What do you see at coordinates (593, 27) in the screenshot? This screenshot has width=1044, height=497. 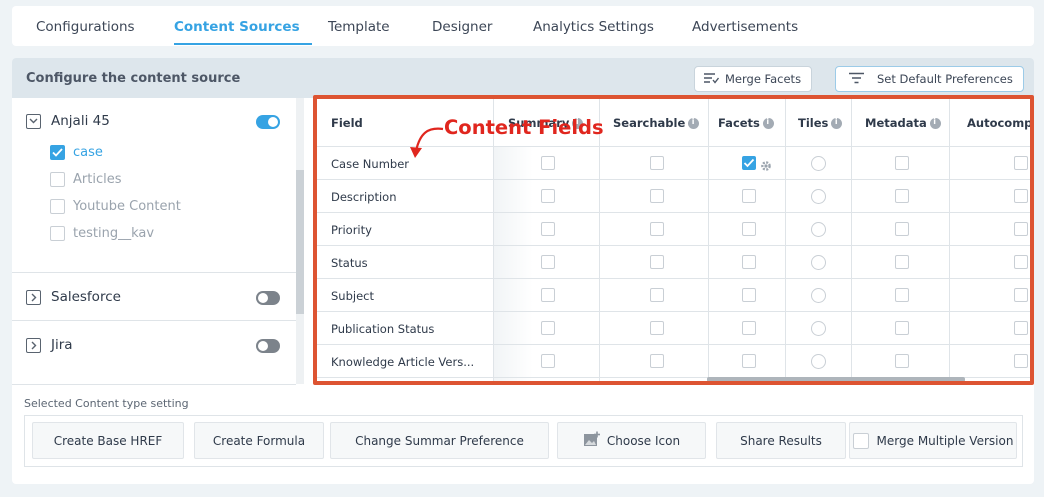 I see `tab-analytics-settings: Analytics Settings` at bounding box center [593, 27].